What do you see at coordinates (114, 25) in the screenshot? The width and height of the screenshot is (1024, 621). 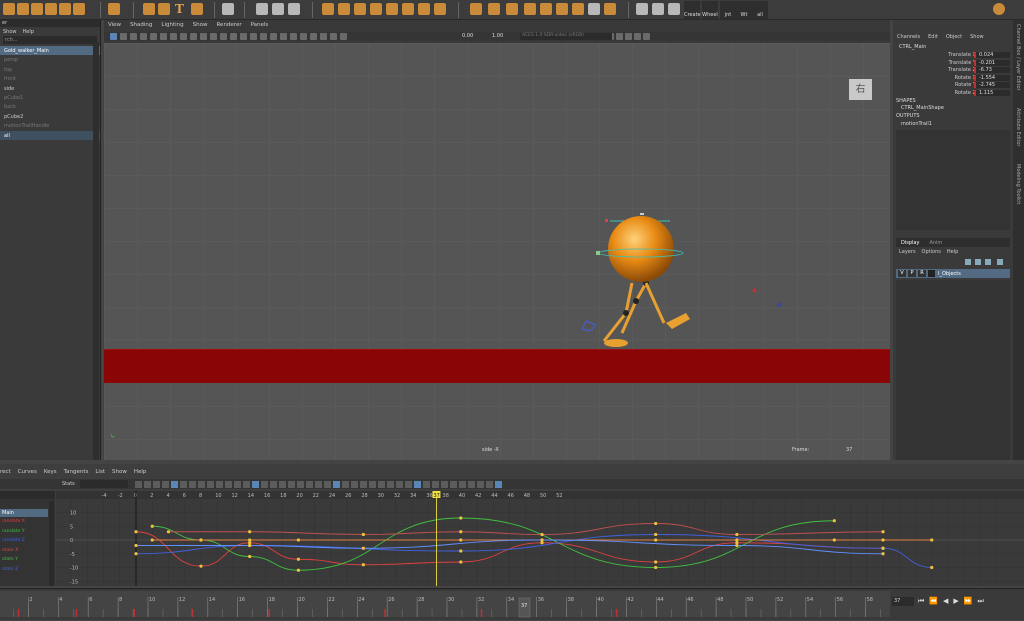 I see `viewport-menu-view: View` at bounding box center [114, 25].